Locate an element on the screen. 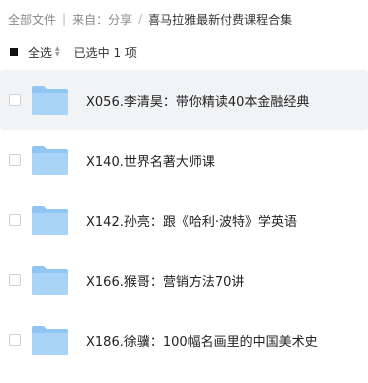  file-name: X142.孙亮：跟《哈利·波特》学英语 is located at coordinates (191, 220).